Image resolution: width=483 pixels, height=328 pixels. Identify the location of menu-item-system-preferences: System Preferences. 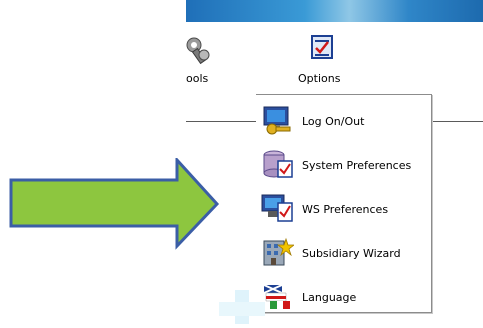
(343, 163).